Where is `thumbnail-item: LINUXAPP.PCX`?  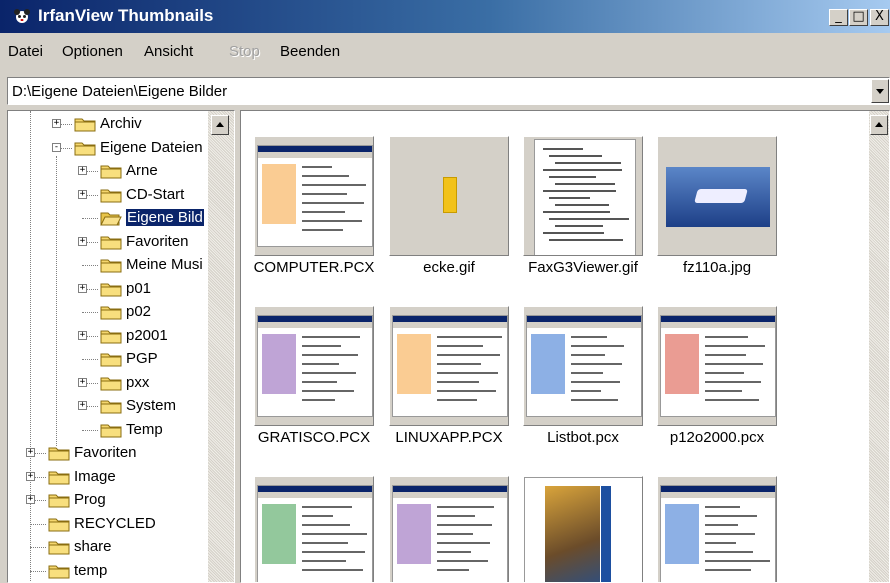
thumbnail-item: LINUXAPP.PCX is located at coordinates (449, 376).